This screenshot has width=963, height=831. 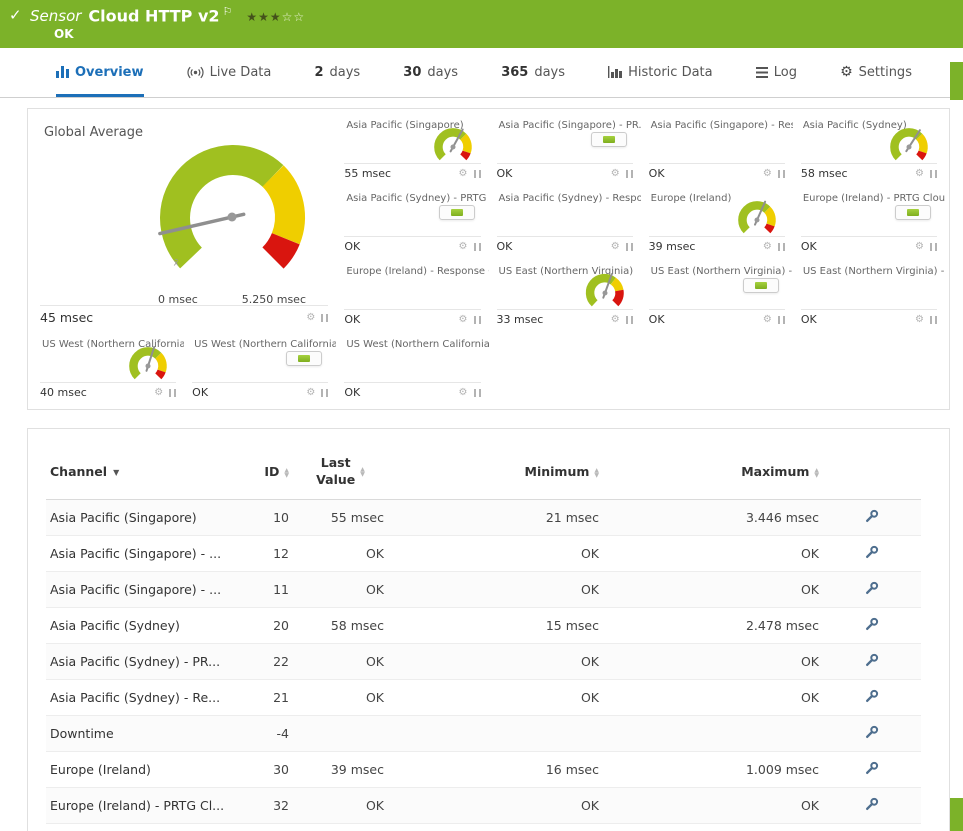 What do you see at coordinates (782, 769) in the screenshot?
I see `cell-maximum: 1.009 msec` at bounding box center [782, 769].